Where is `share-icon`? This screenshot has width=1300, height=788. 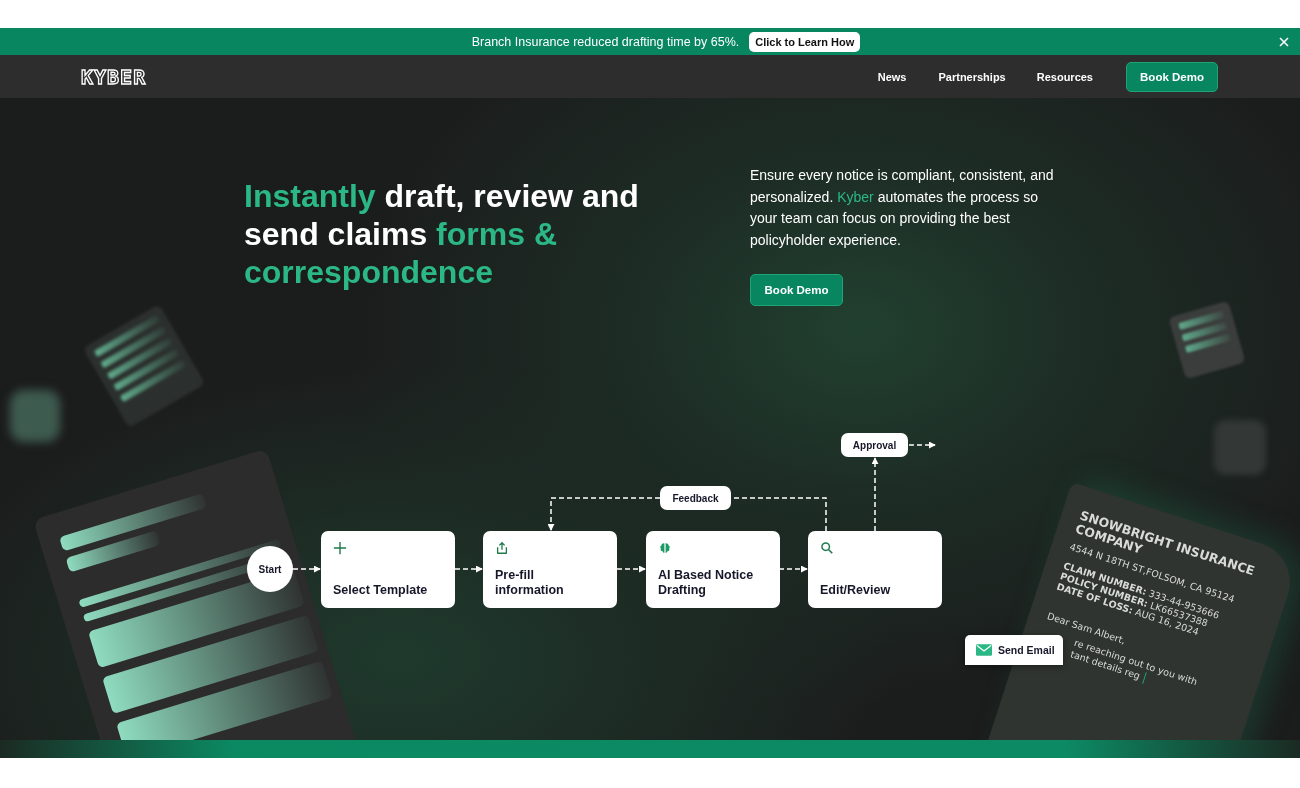 share-icon is located at coordinates (502, 548).